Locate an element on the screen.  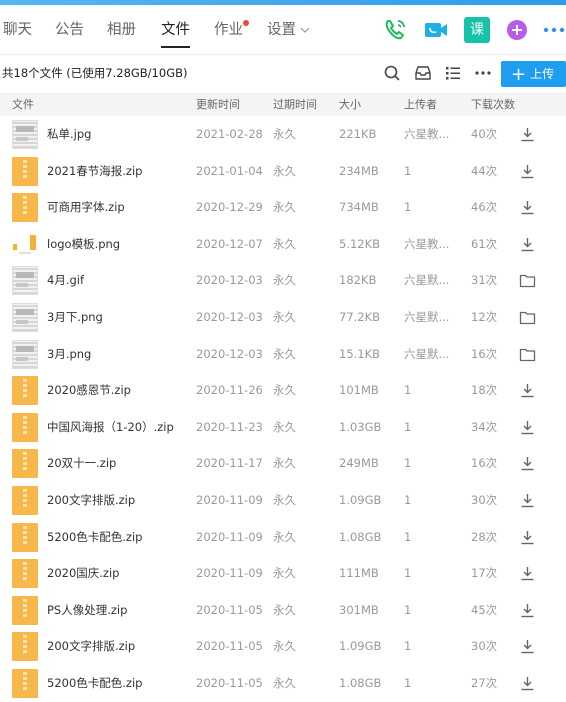
file-size: 249MB is located at coordinates (359, 463).